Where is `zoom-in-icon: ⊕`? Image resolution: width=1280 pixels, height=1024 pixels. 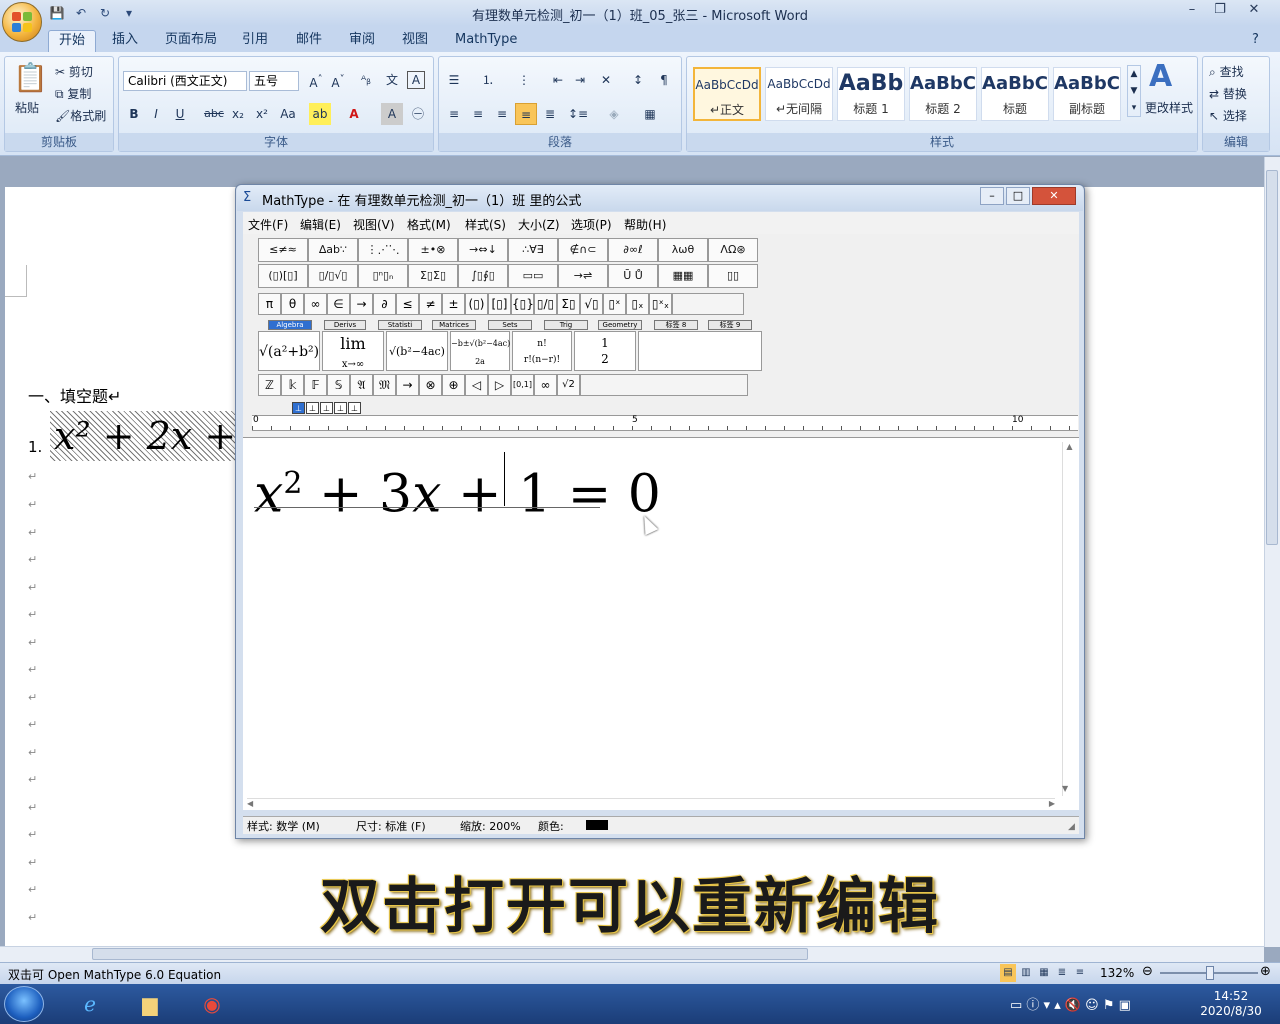 zoom-in-icon: ⊕ is located at coordinates (1265, 971).